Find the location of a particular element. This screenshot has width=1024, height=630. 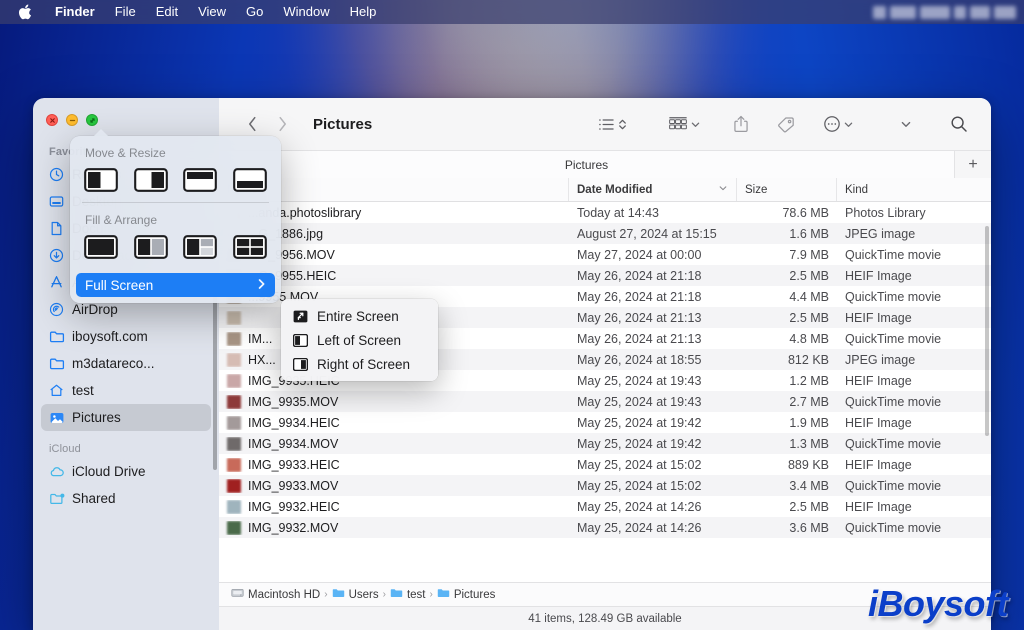

toolbar-overflow-button is located at coordinates (906, 124).